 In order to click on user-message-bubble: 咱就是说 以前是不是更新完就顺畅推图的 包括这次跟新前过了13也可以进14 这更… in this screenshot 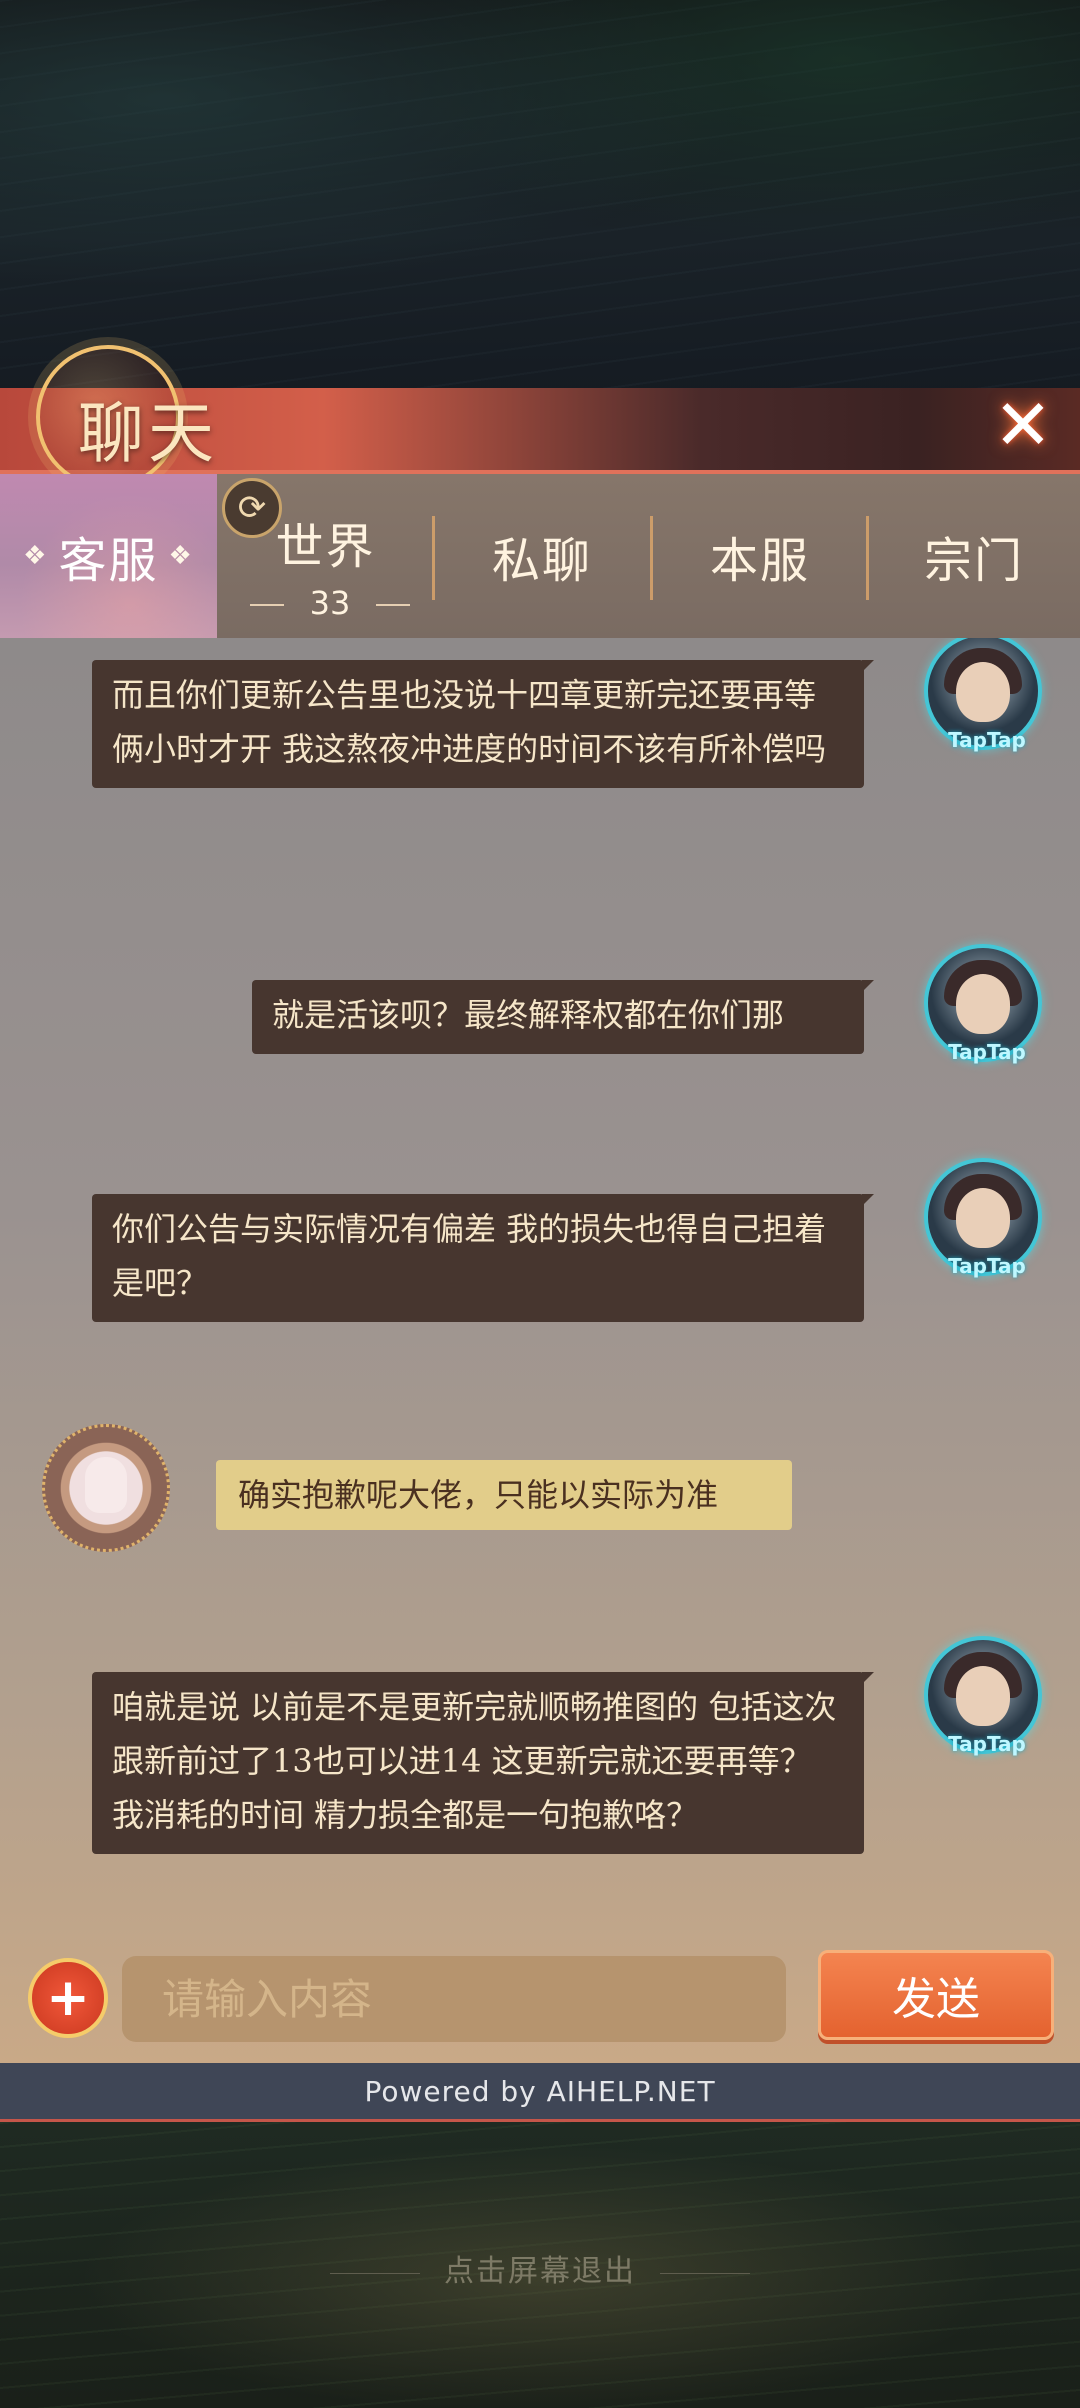, I will do `click(483, 1763)`.